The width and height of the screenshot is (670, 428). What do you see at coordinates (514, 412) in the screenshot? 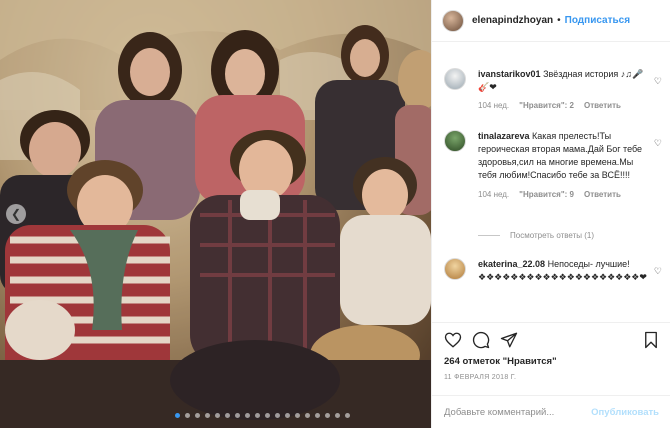
I see `comment-input` at bounding box center [514, 412].